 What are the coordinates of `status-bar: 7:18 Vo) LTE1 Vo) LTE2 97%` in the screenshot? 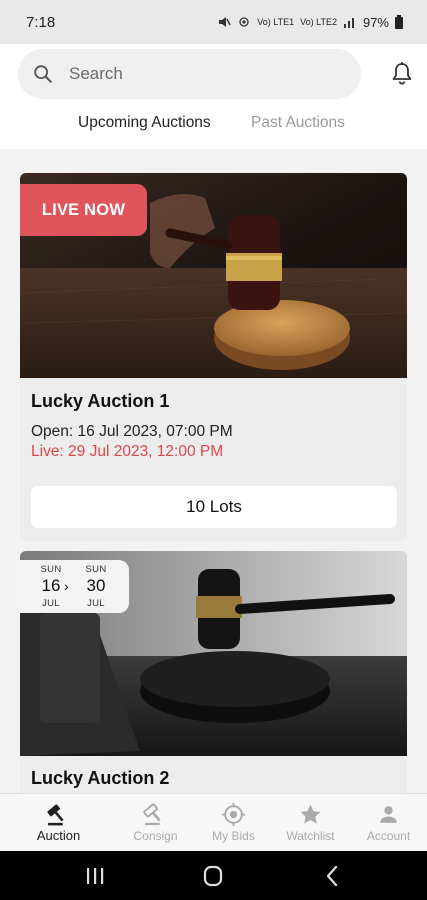 It's located at (213, 22).